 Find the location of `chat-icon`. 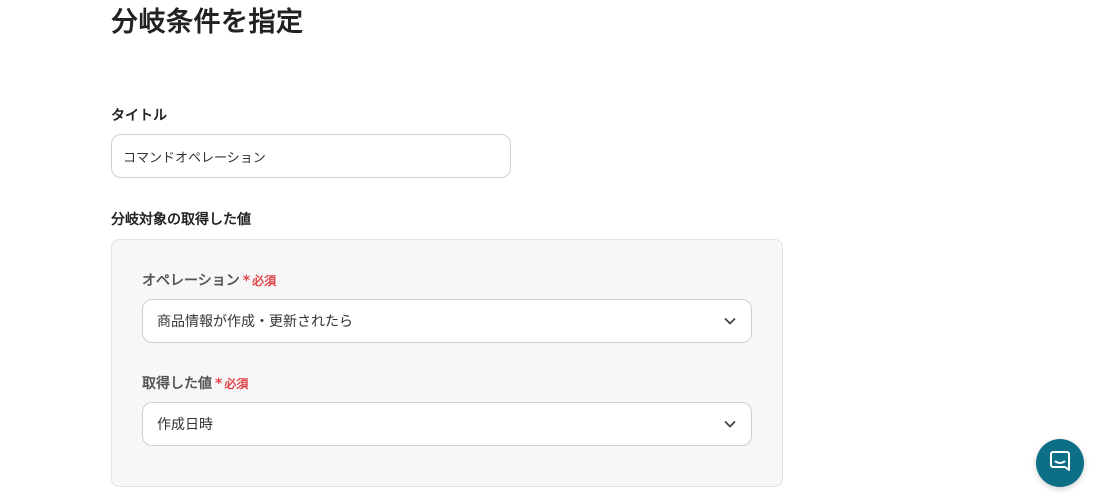

chat-icon is located at coordinates (1060, 463).